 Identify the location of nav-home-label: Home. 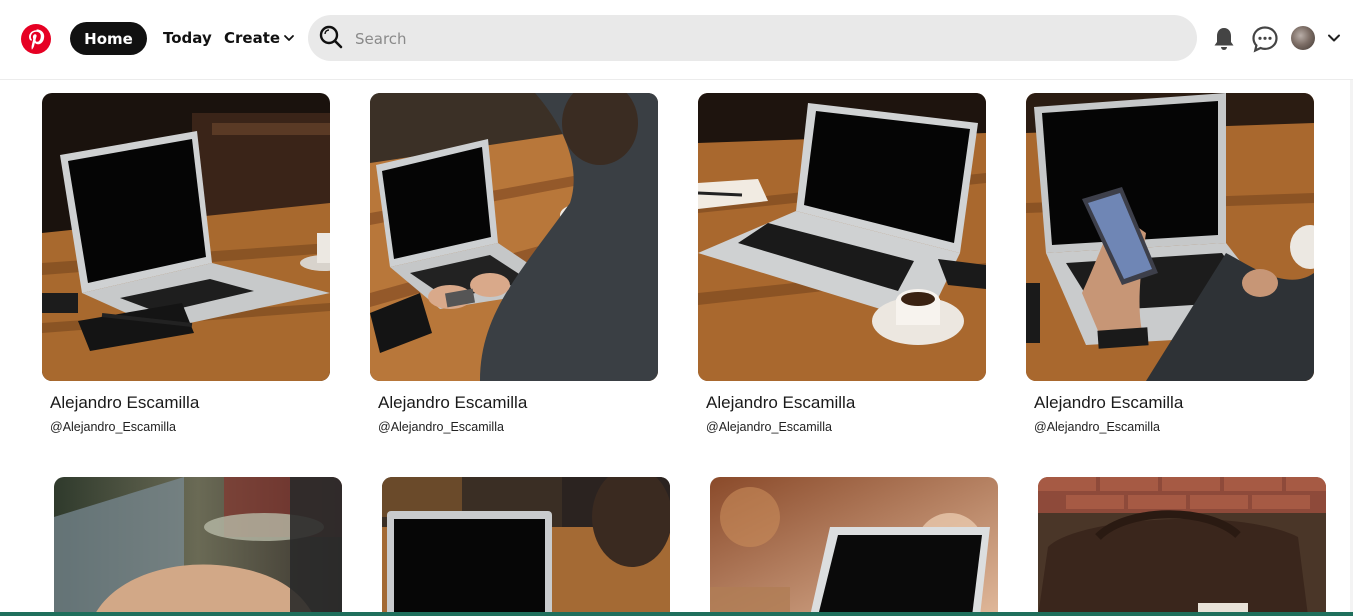
(108, 38).